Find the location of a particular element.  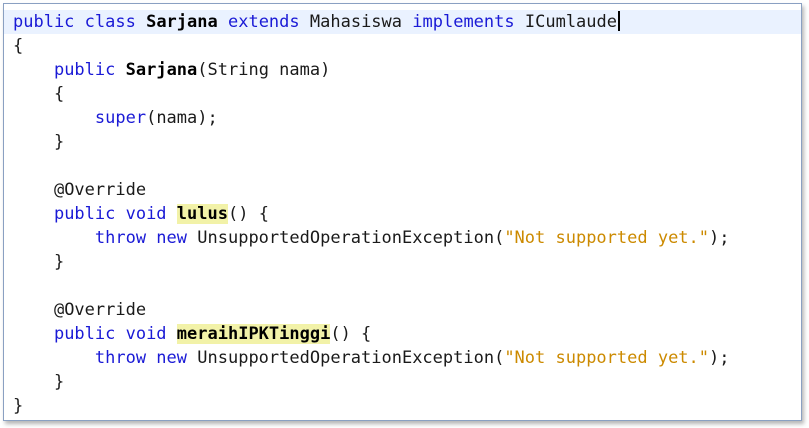

code-line-constructor: public Sarjana(String nama) is located at coordinates (171, 70).